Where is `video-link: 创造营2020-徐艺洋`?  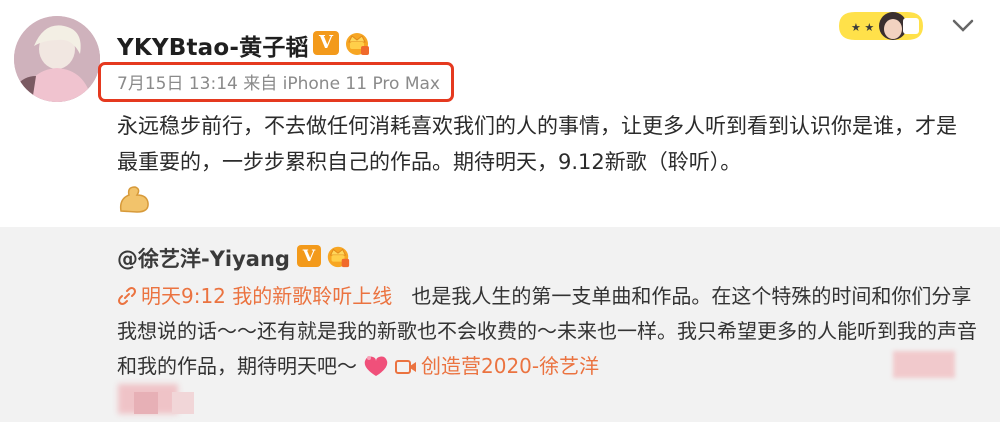 video-link: 创造营2020-徐艺洋 is located at coordinates (497, 366).